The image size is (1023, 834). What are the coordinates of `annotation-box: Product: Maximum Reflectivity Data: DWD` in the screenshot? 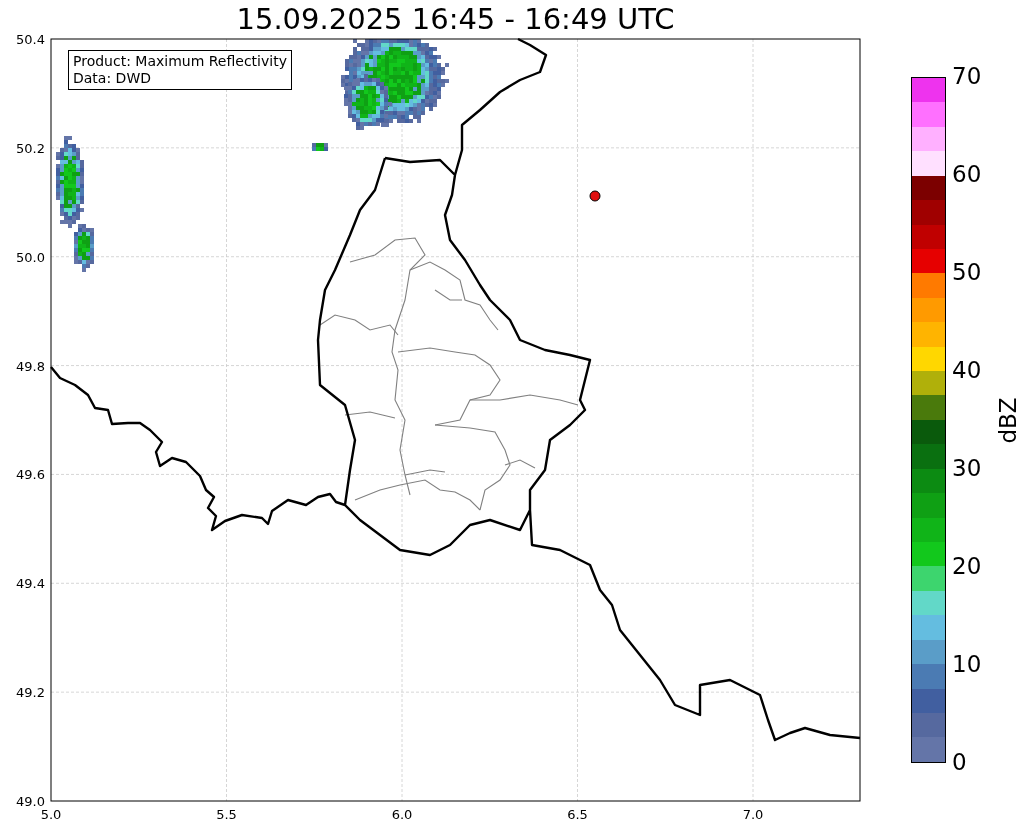 It's located at (180, 70).